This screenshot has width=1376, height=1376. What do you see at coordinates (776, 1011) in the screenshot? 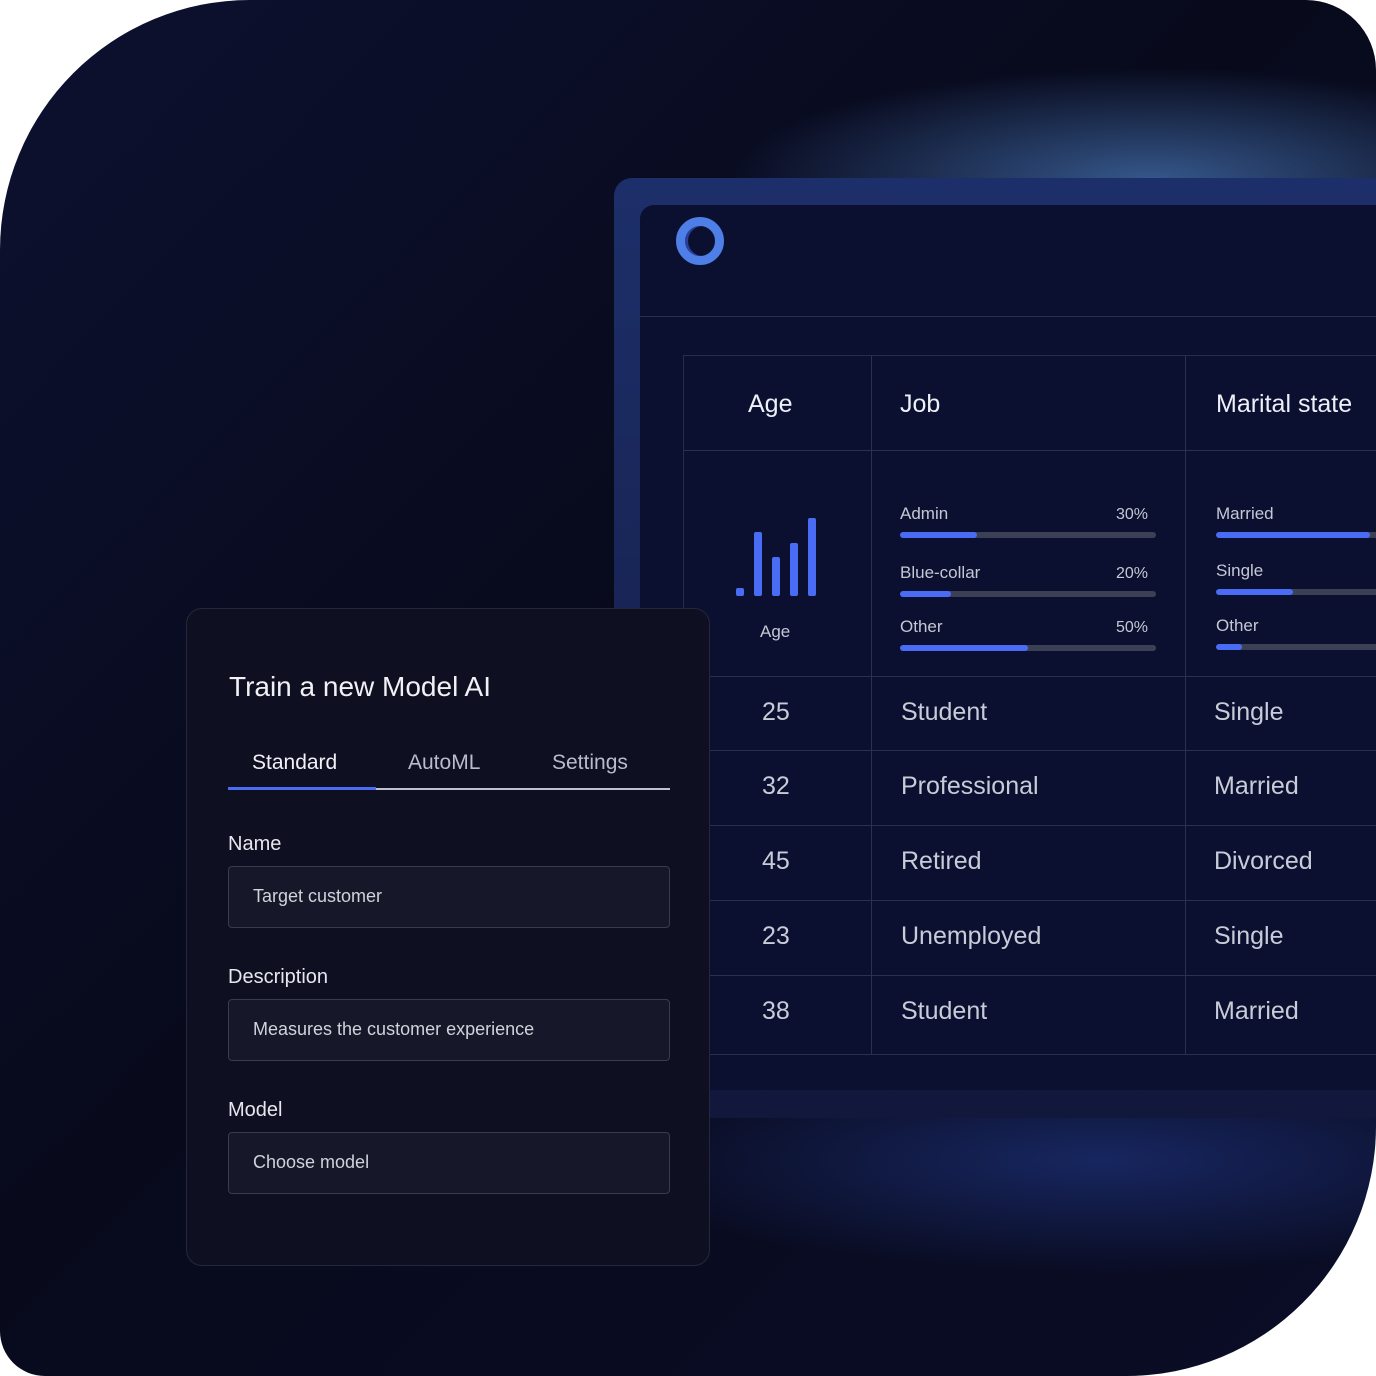
I see `table-cell: 38` at bounding box center [776, 1011].